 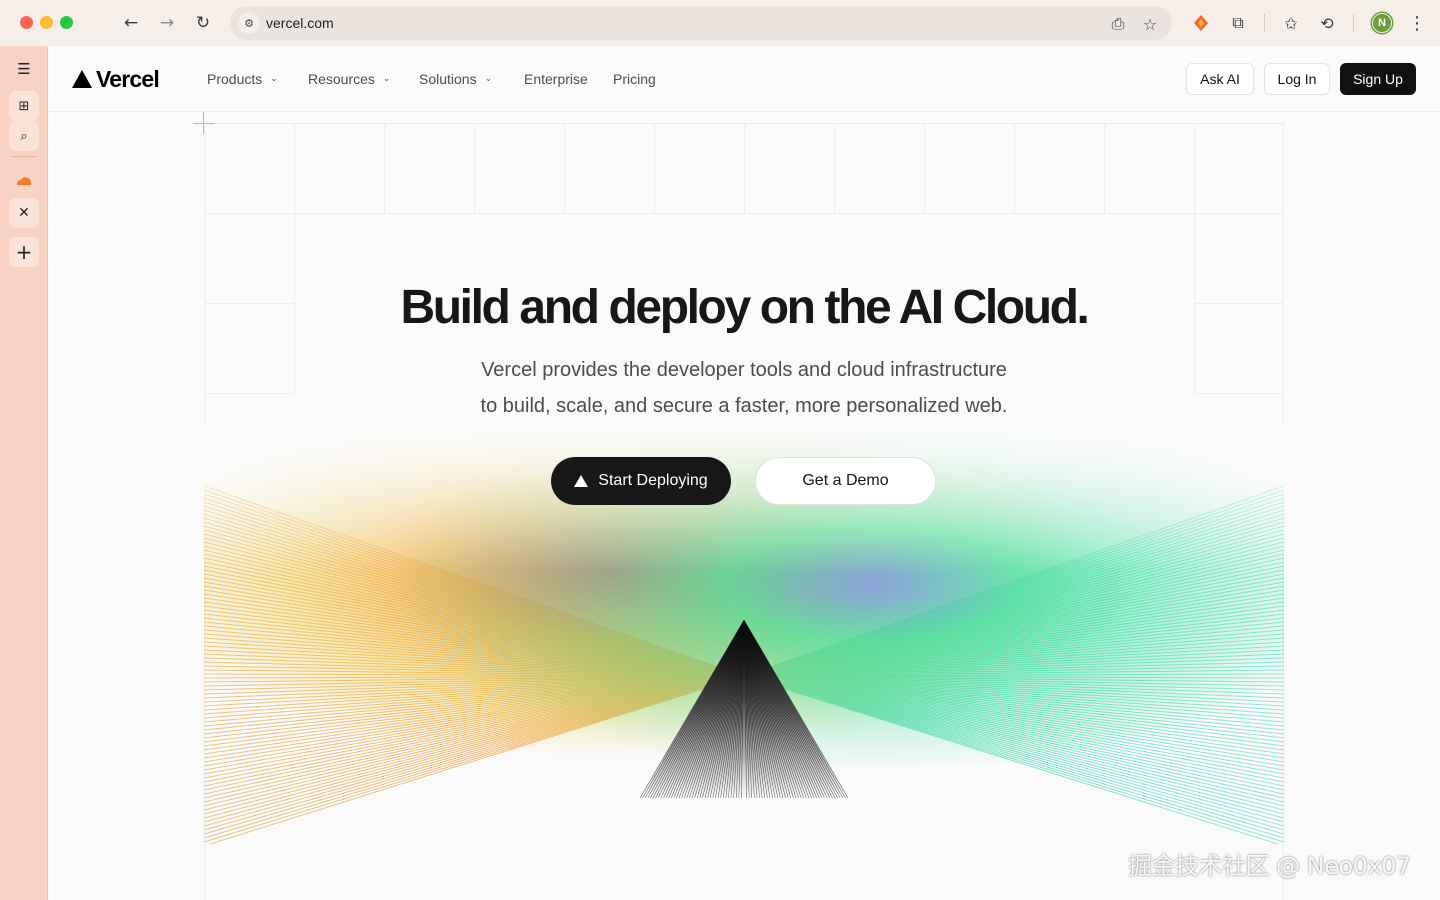 What do you see at coordinates (1382, 23) in the screenshot?
I see `profile-avatar: N` at bounding box center [1382, 23].